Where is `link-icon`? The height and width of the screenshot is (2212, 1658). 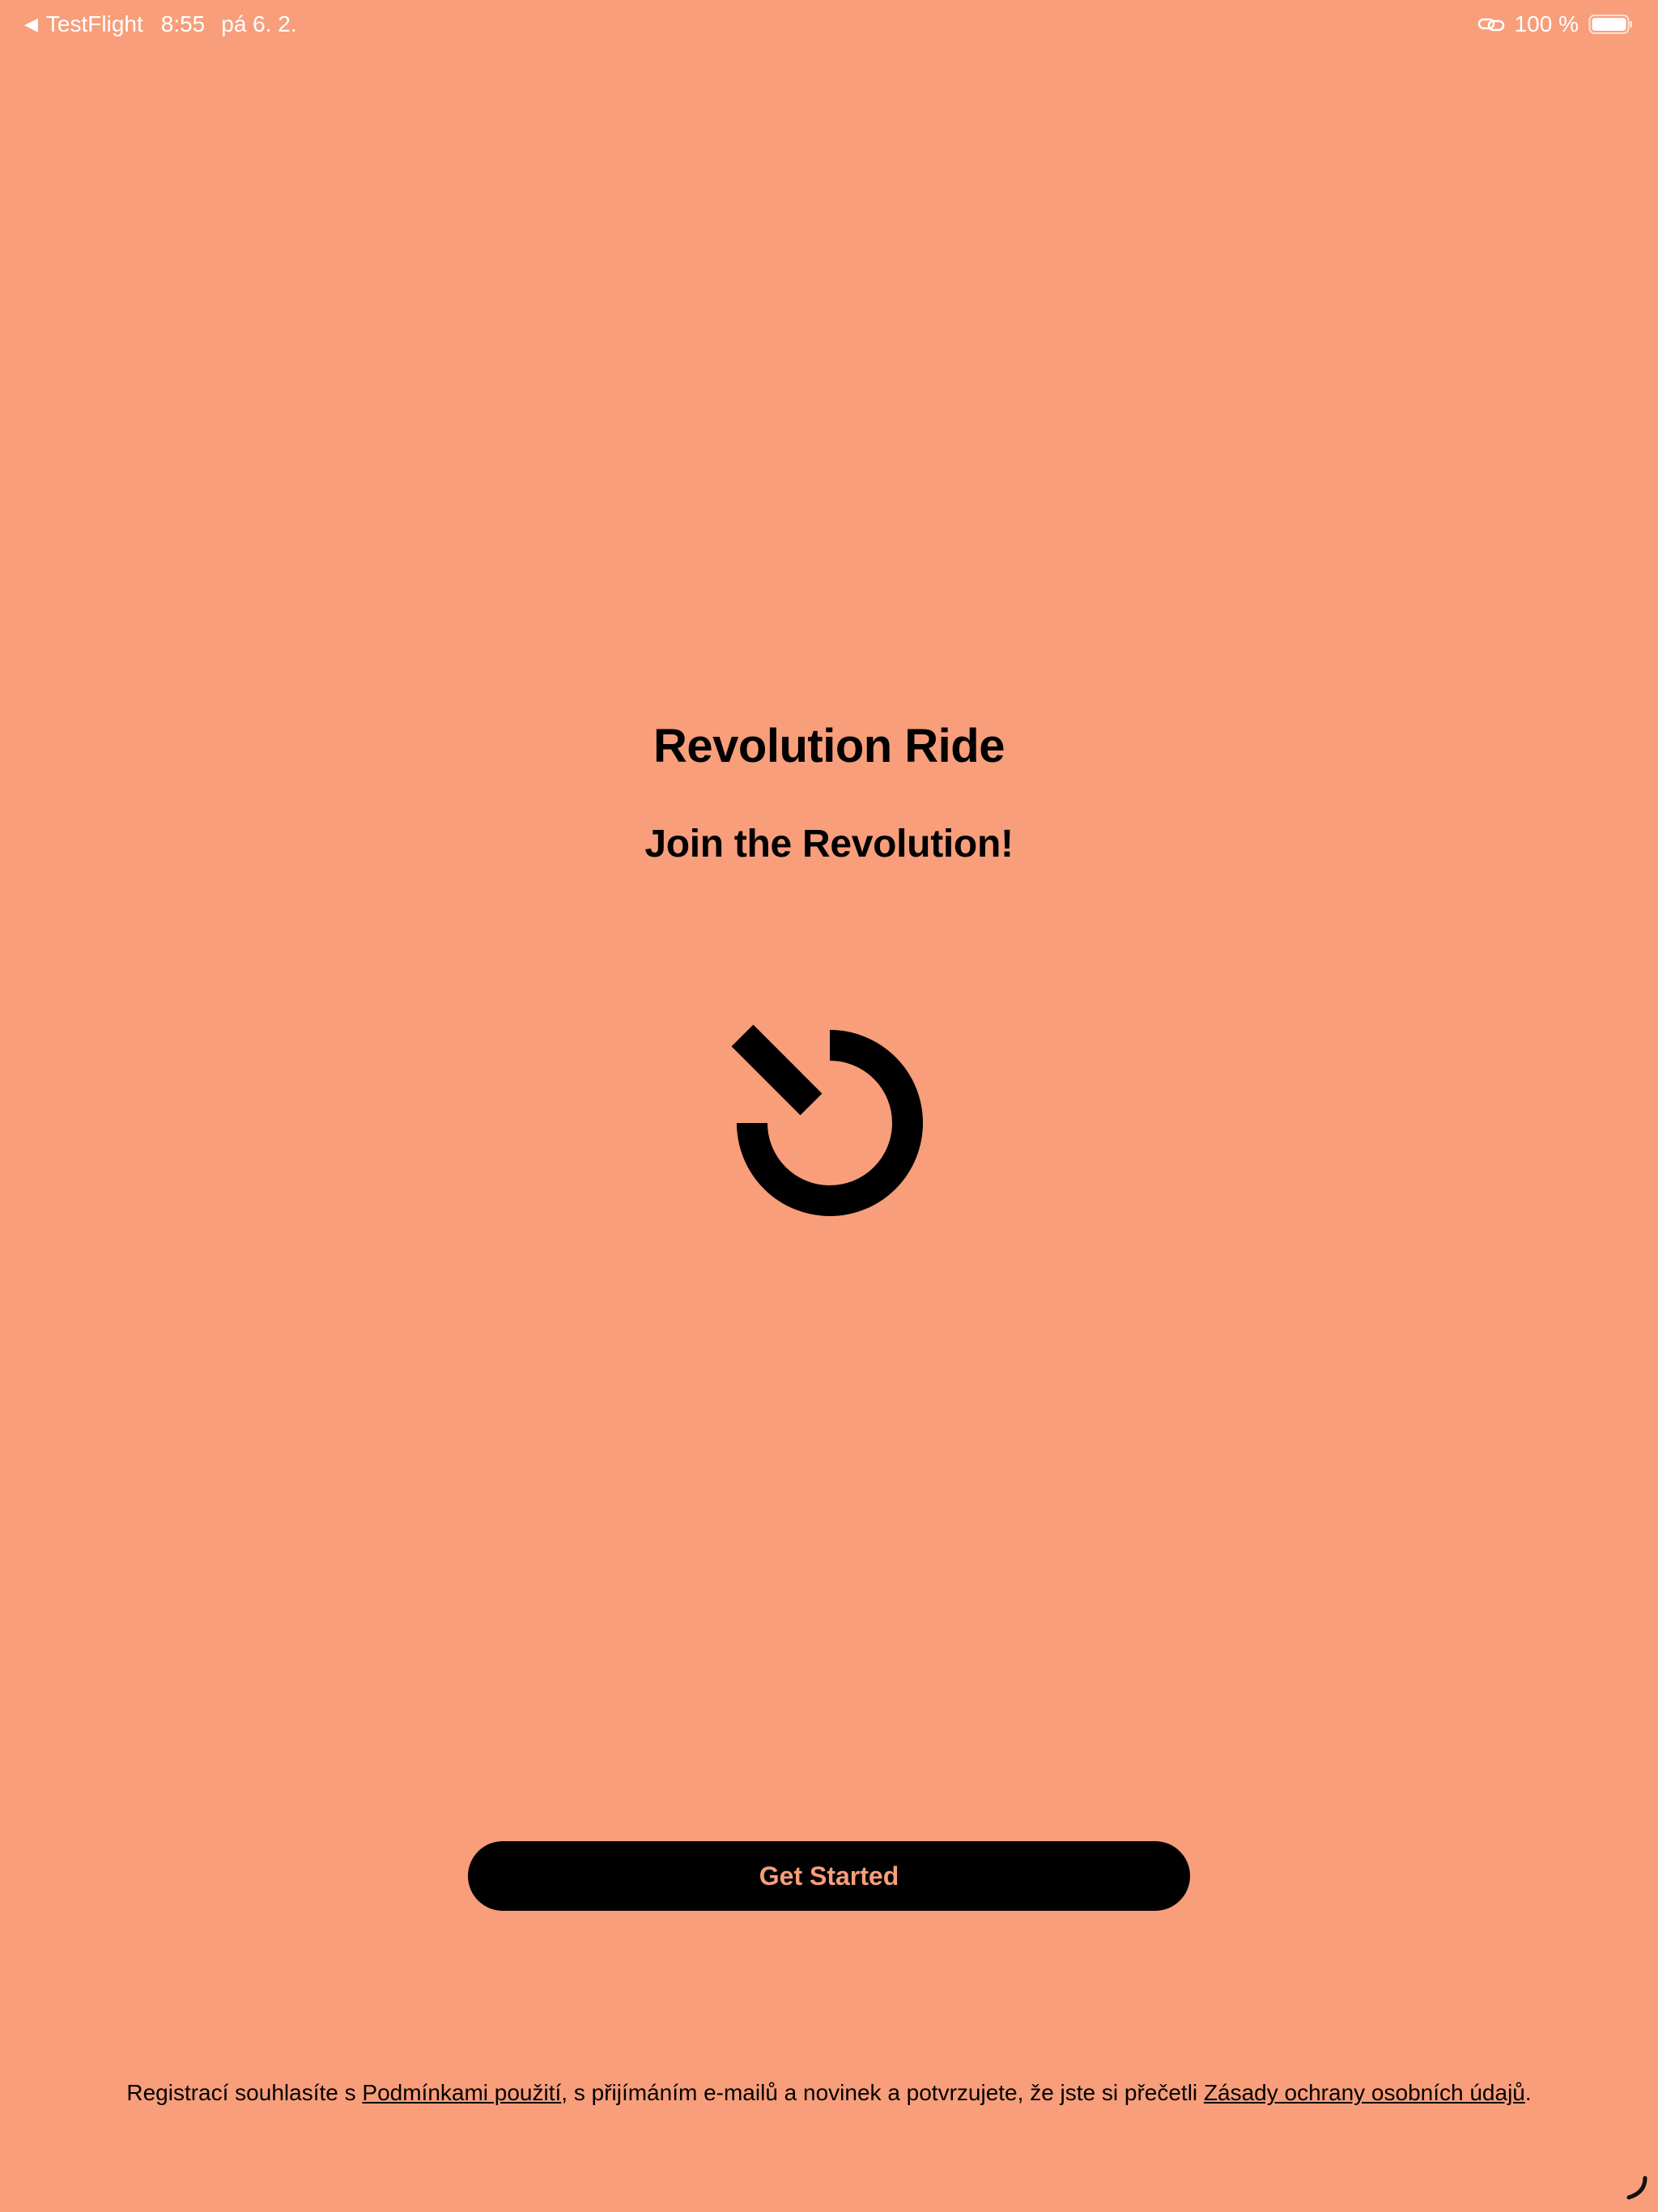
link-icon is located at coordinates (1490, 25).